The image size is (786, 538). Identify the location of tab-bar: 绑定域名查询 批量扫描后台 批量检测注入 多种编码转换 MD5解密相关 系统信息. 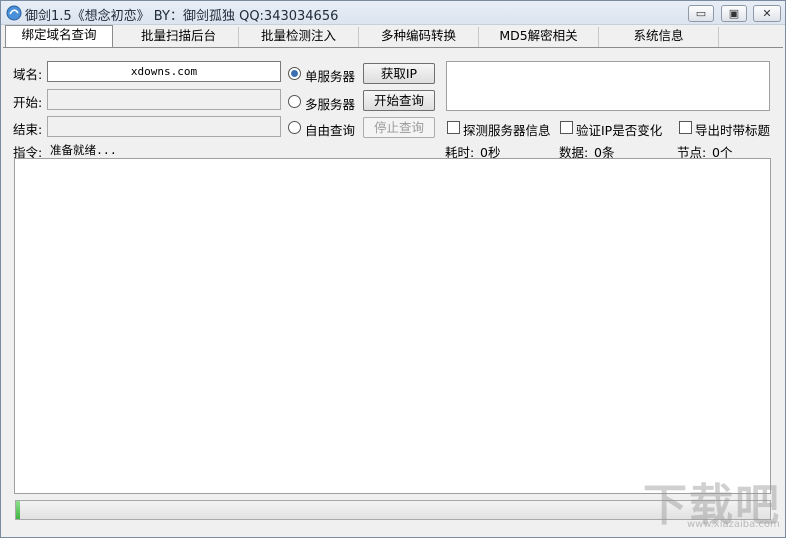
(393, 36).